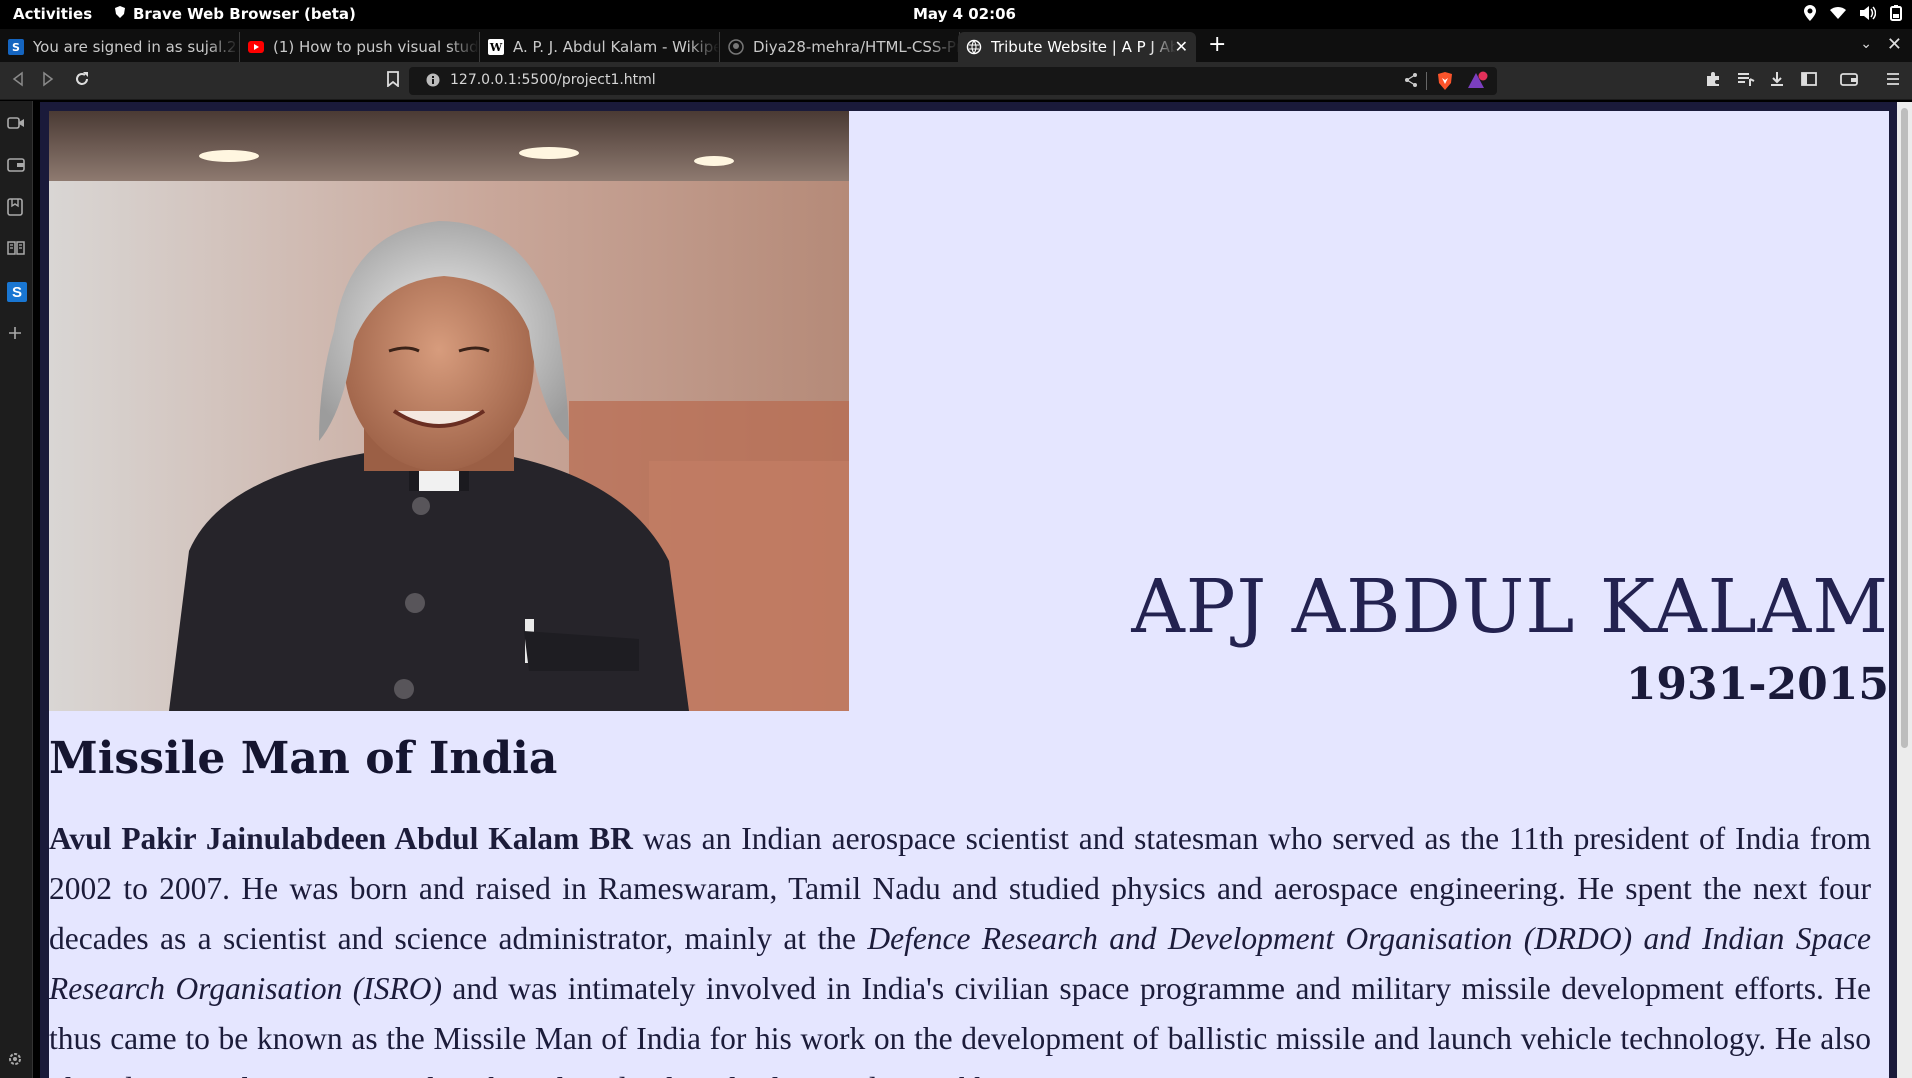 Image resolution: width=1912 pixels, height=1078 pixels. I want to click on volume-icon, so click(1868, 13).